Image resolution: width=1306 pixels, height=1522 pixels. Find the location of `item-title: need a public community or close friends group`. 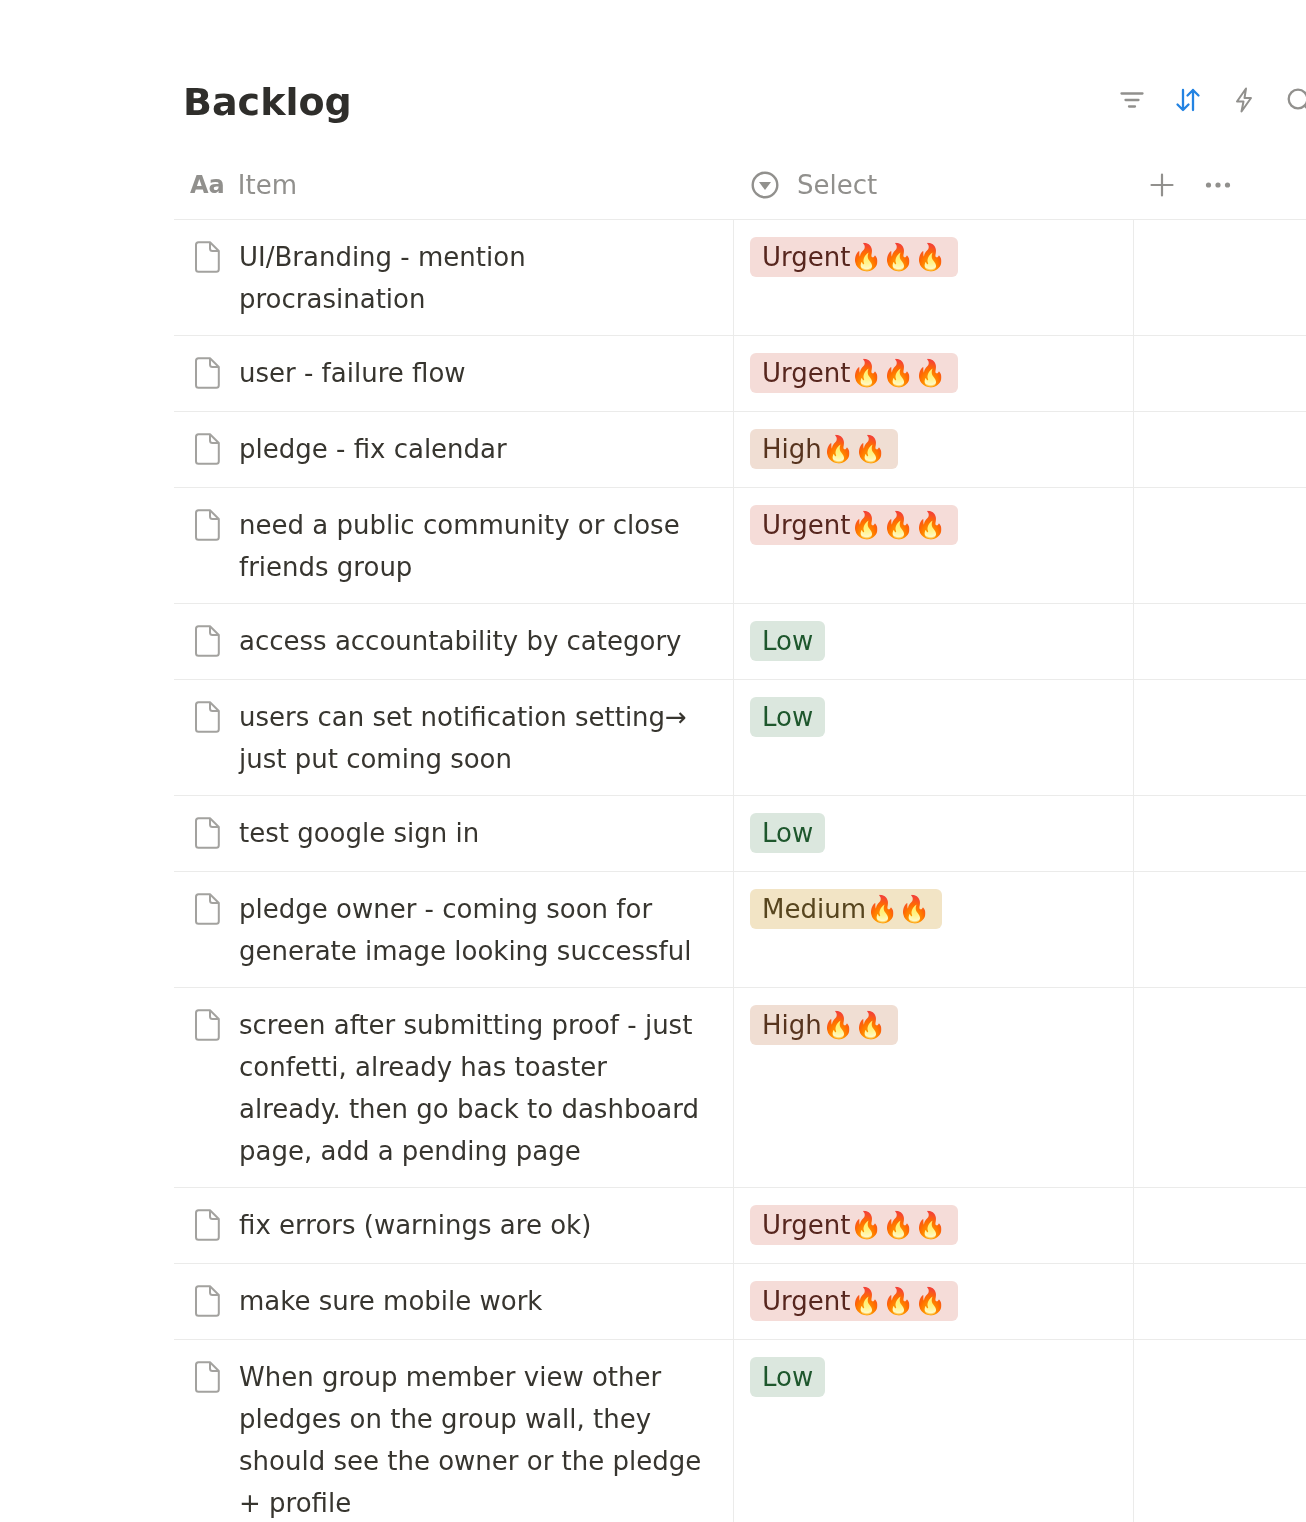

item-title: need a public community or close friends group is located at coordinates (473, 545).